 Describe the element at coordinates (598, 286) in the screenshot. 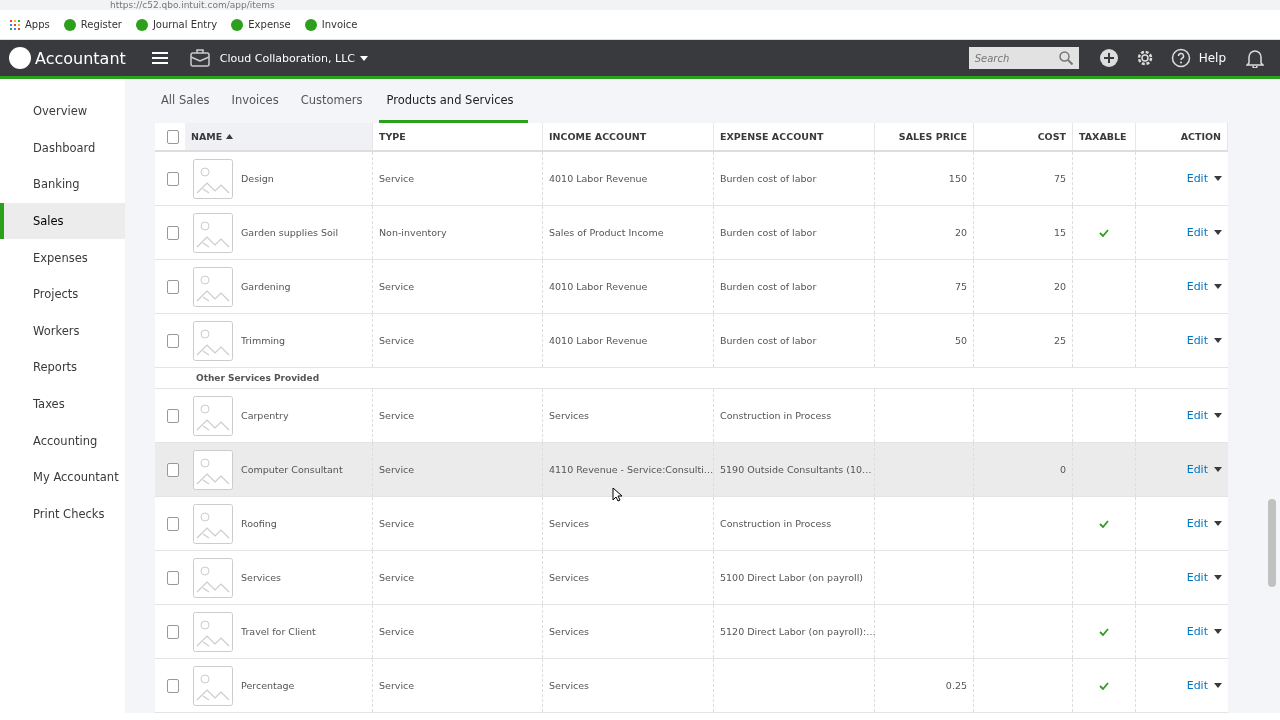

I see `income-account-text: 4010 Labor Revenue` at that location.